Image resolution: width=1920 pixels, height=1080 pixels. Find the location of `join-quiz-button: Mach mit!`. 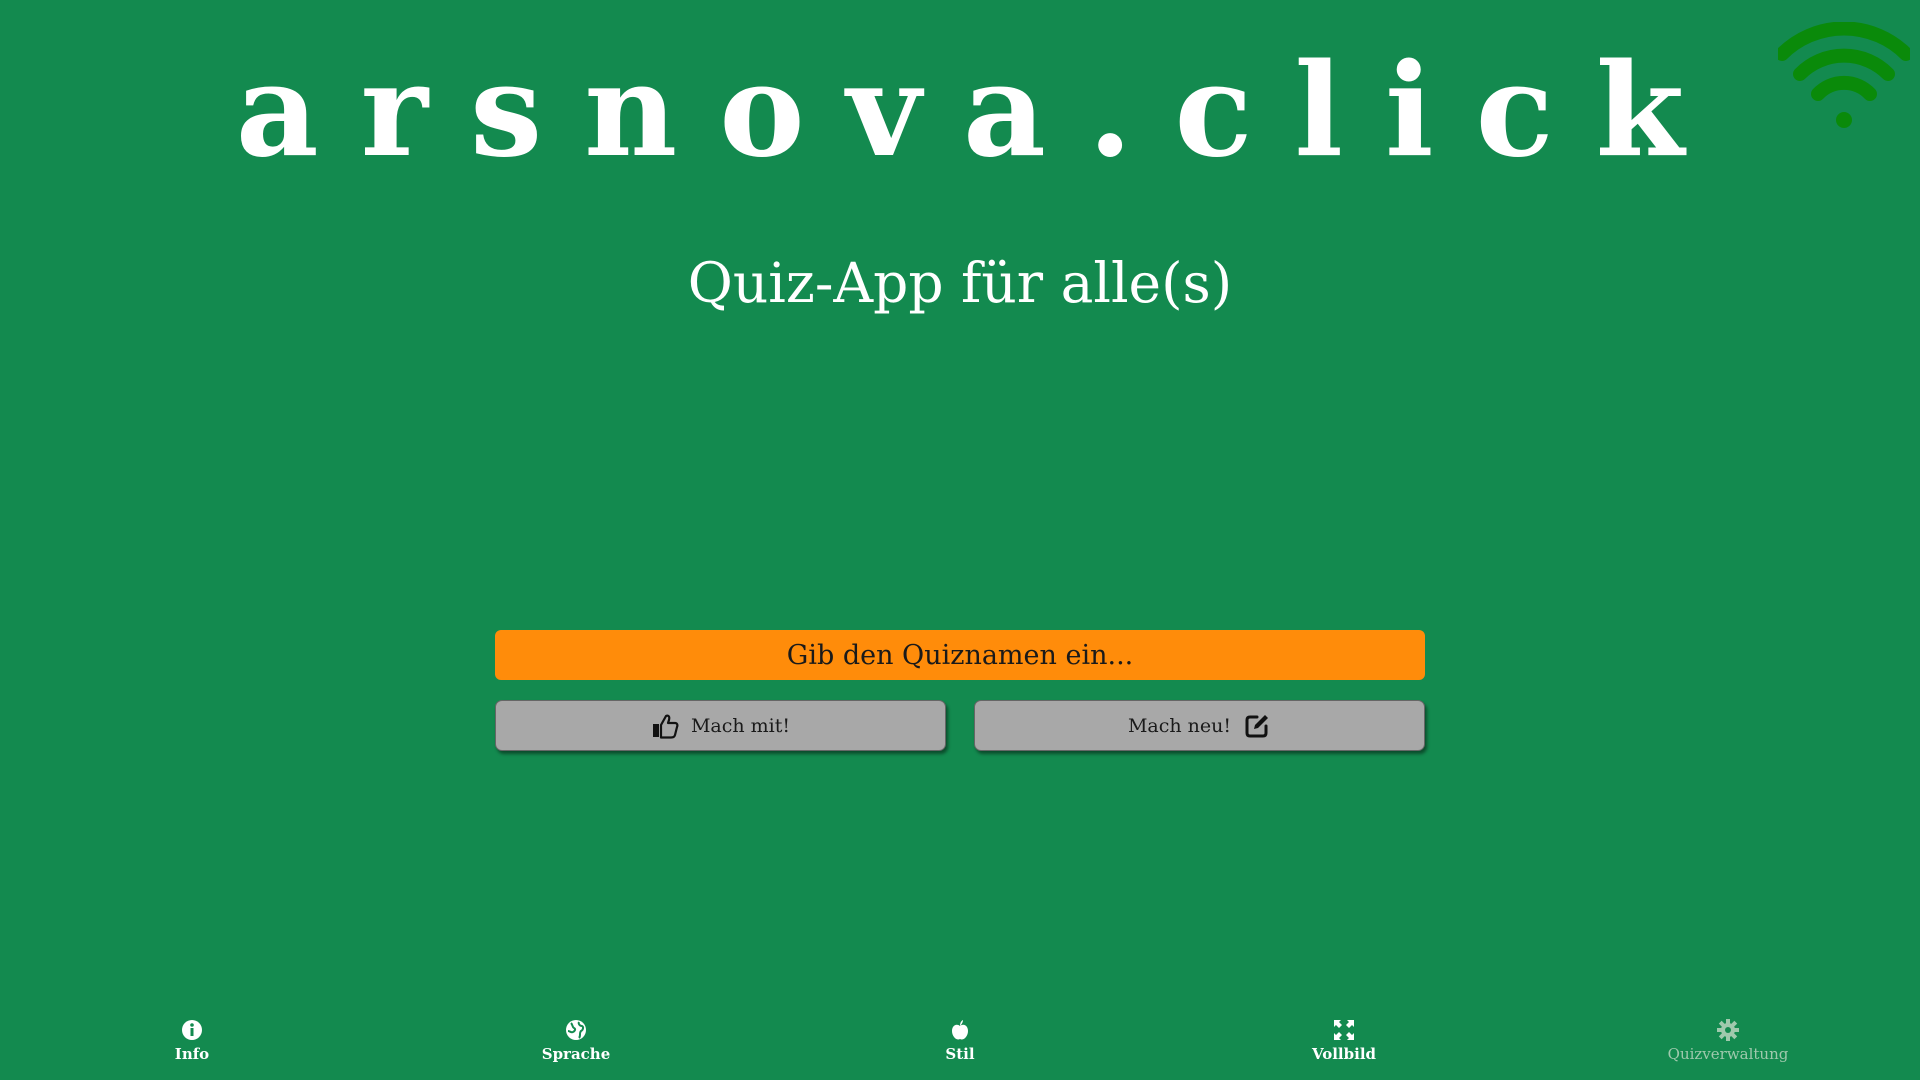

join-quiz-button: Mach mit! is located at coordinates (720, 725).